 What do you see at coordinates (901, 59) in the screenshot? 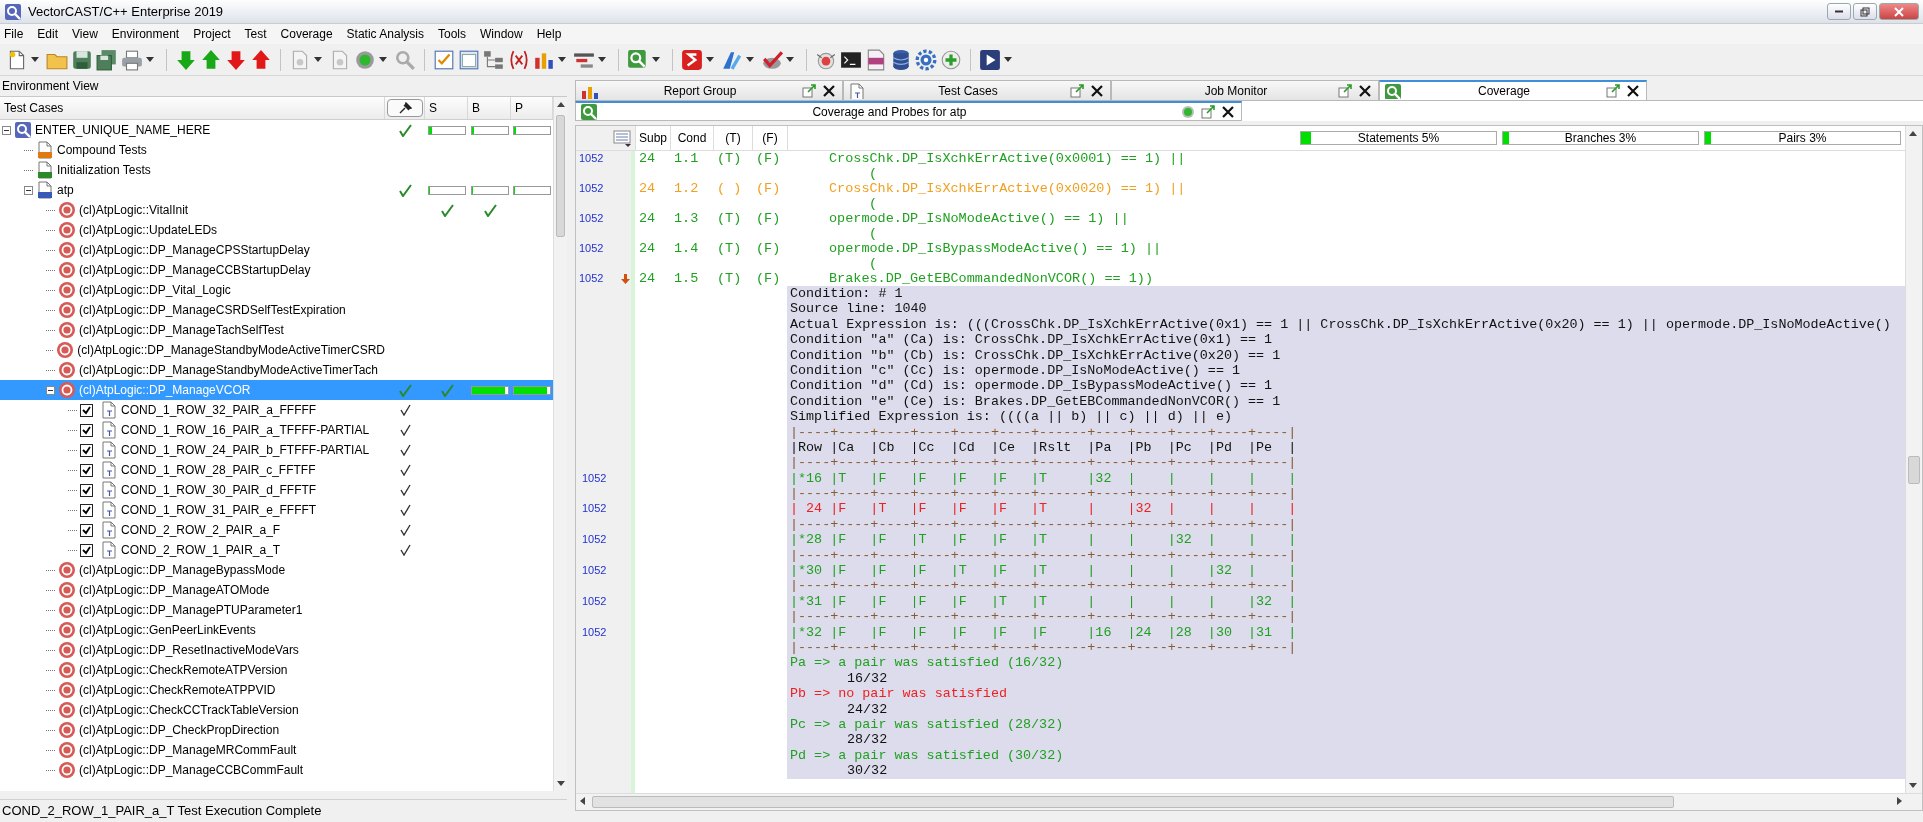
I see `database-icon` at bounding box center [901, 59].